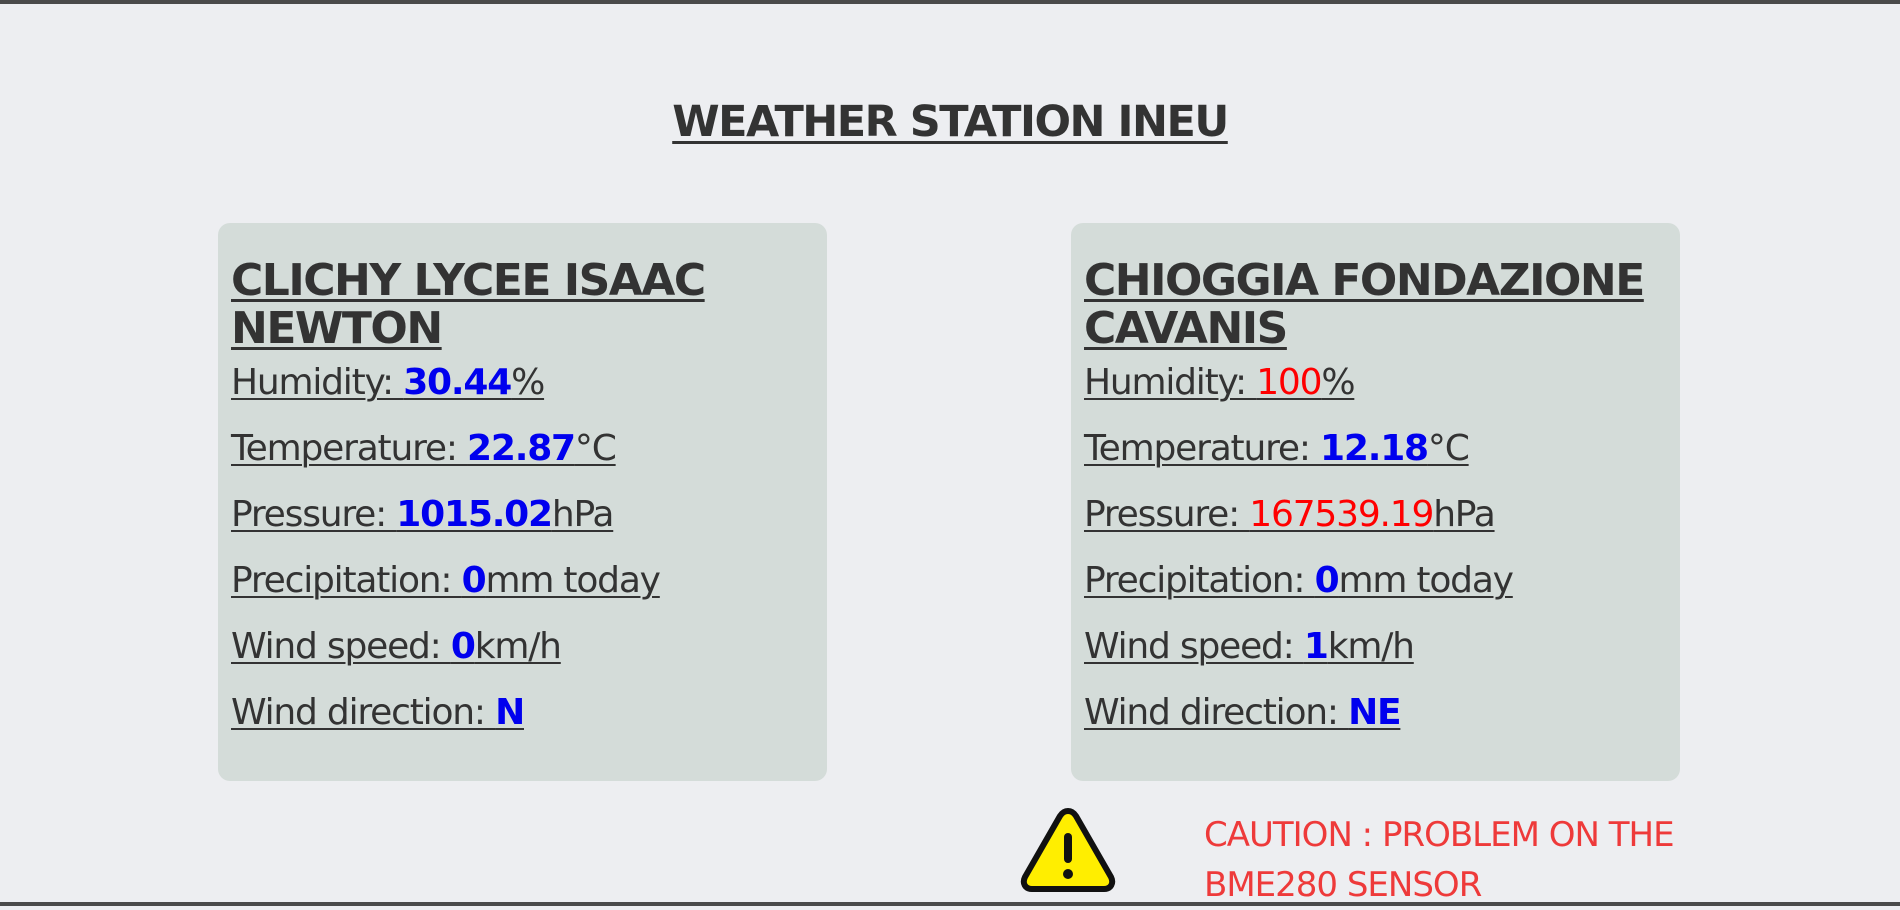 This screenshot has height=910, width=1900. I want to click on pressure-reading: Pressure: 1015.02hPa, so click(524, 515).